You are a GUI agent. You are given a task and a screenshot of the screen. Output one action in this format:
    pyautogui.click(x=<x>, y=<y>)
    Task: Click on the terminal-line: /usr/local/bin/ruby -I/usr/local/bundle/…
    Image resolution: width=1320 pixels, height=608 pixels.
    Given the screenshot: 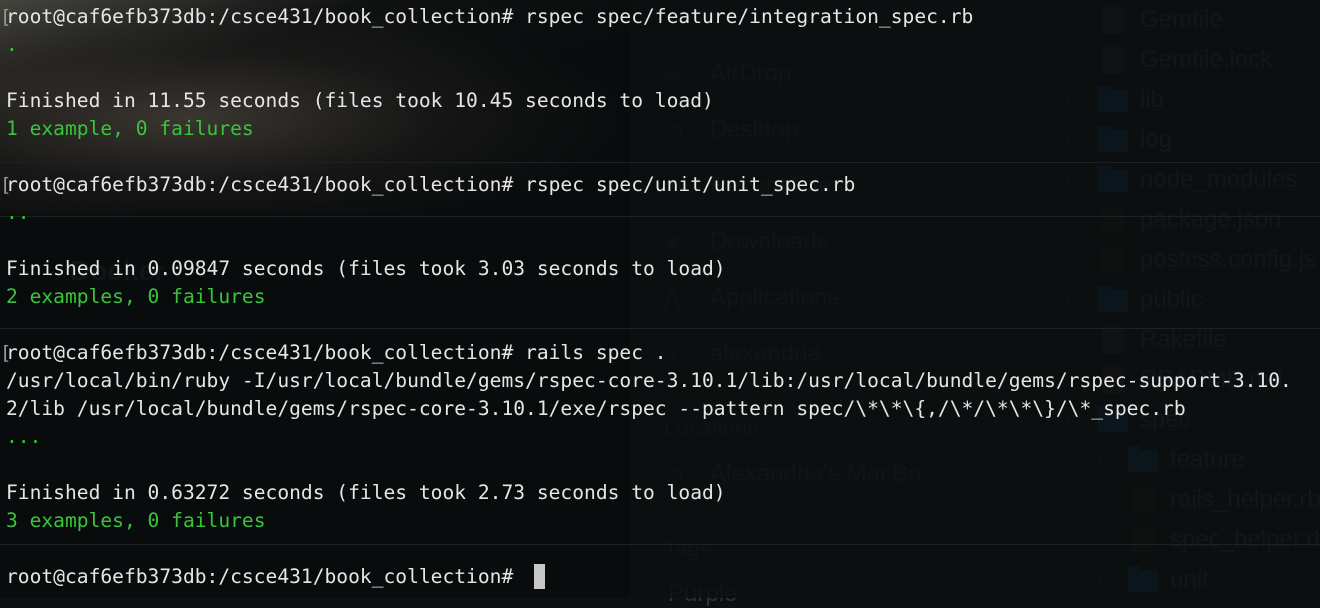 What is the action you would take?
    pyautogui.click(x=649, y=380)
    